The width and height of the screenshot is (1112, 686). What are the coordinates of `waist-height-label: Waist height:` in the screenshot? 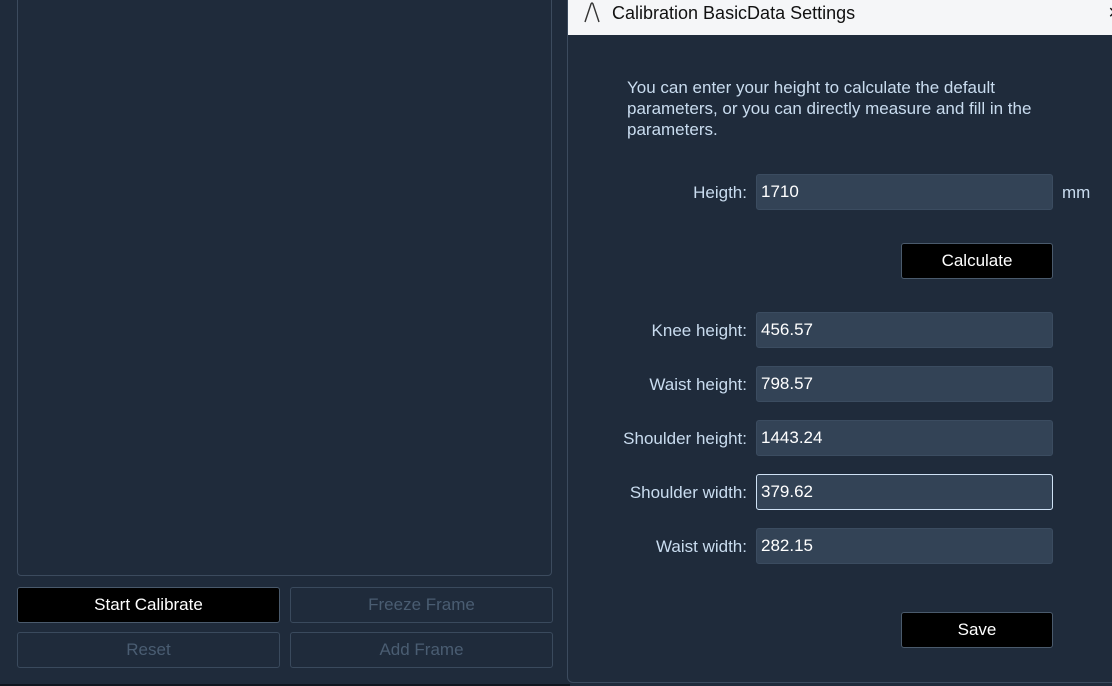 It's located at (698, 384).